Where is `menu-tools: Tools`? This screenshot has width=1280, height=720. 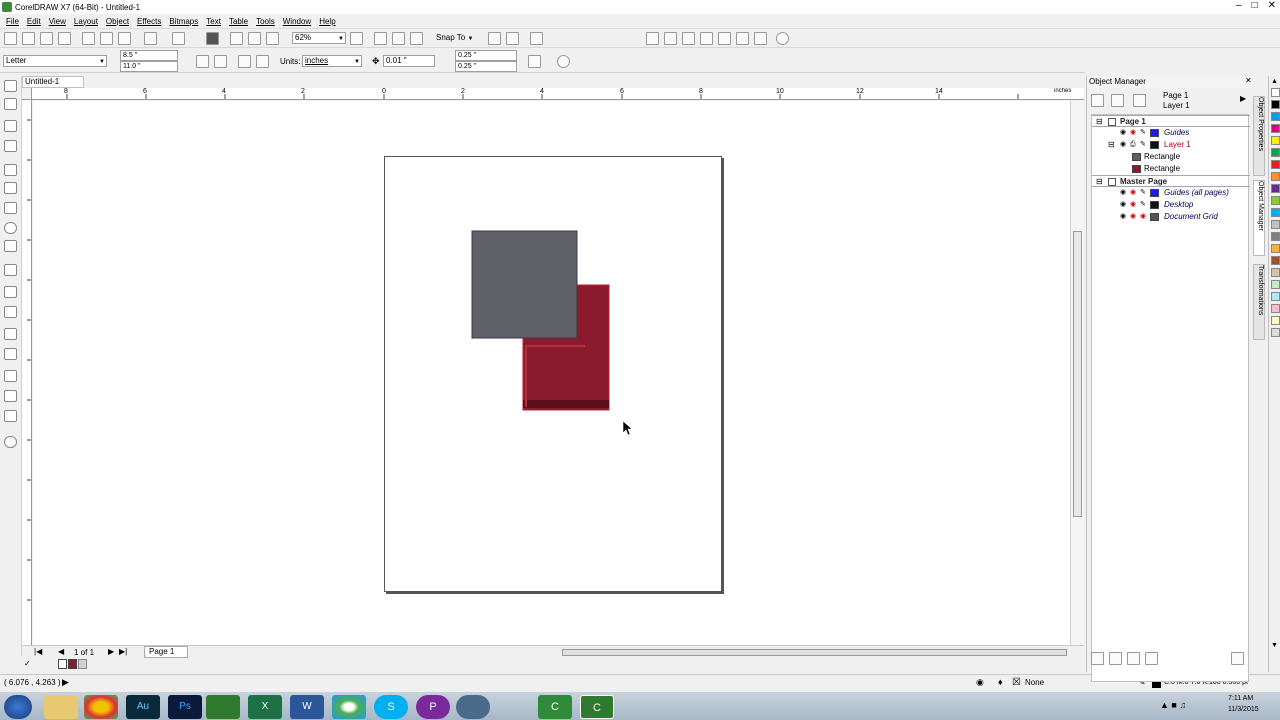
menu-tools: Tools is located at coordinates (265, 21).